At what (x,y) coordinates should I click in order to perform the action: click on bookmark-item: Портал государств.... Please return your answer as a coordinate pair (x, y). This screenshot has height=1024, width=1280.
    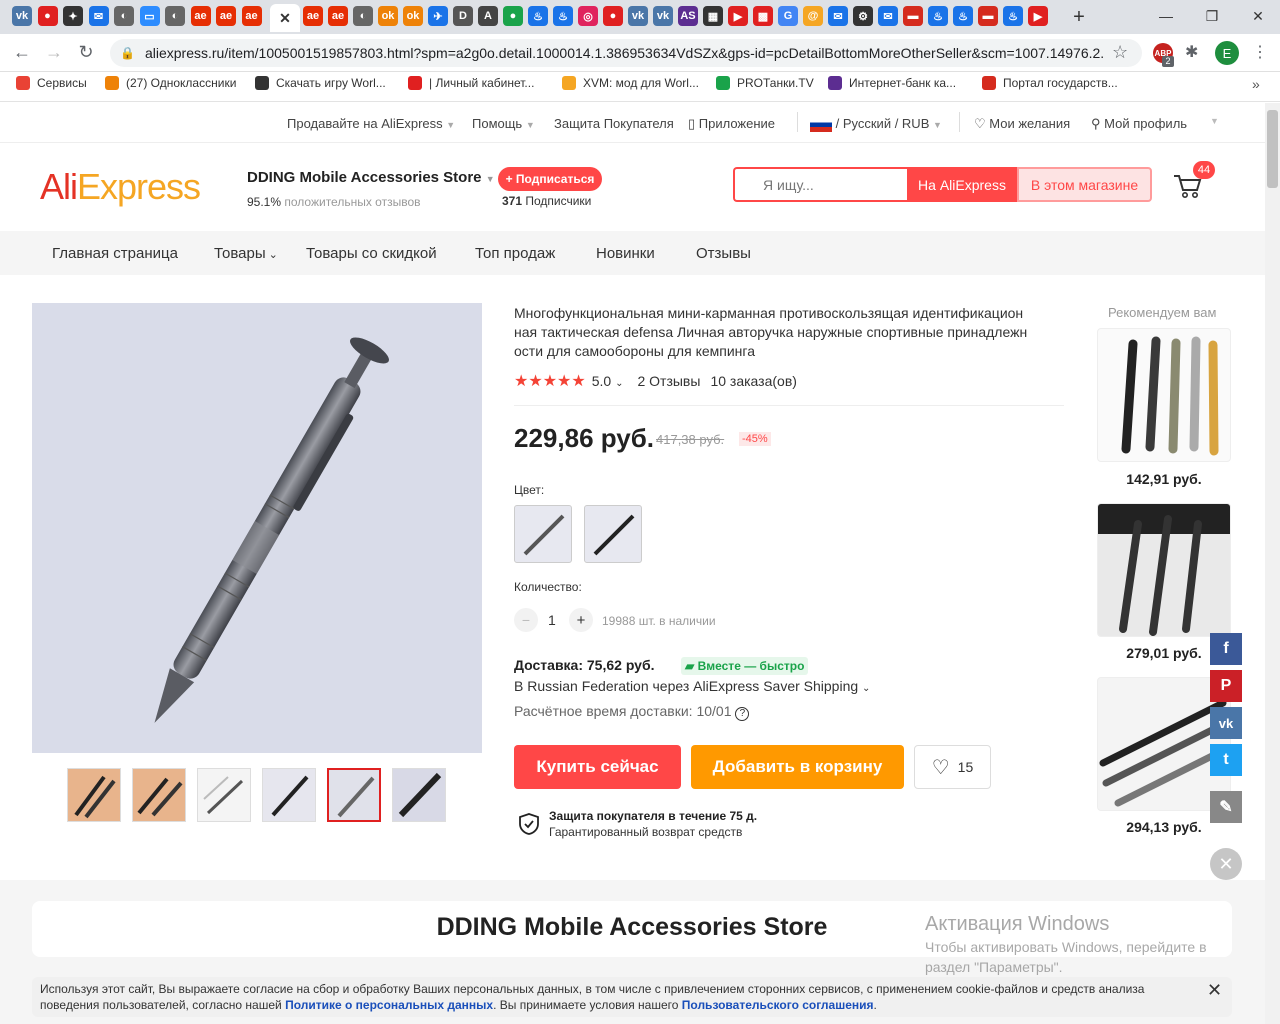
    Looking at the image, I should click on (1050, 83).